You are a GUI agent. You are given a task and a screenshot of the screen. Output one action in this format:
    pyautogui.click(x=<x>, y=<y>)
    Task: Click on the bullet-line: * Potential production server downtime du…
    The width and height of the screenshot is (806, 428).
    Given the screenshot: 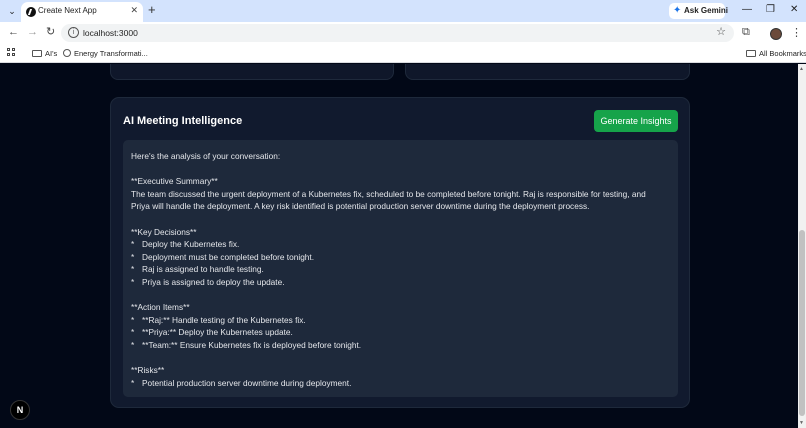 What is the action you would take?
    pyautogui.click(x=400, y=383)
    